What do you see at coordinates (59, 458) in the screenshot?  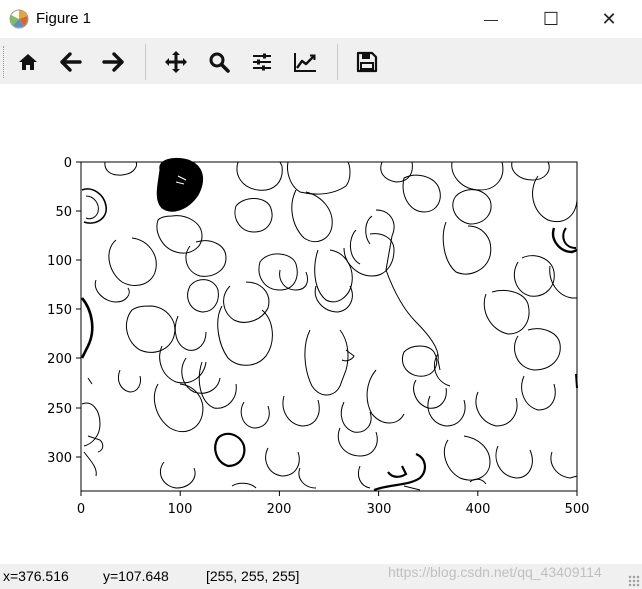 I see `y-tick-label: 300` at bounding box center [59, 458].